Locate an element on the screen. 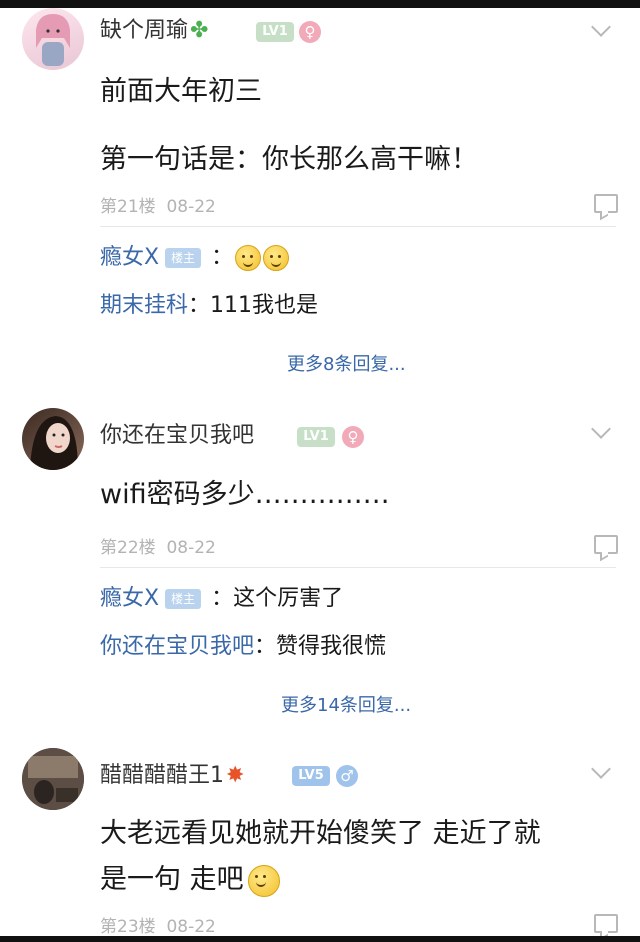  reply-item: 期末挂科：111我也是 is located at coordinates (209, 306).